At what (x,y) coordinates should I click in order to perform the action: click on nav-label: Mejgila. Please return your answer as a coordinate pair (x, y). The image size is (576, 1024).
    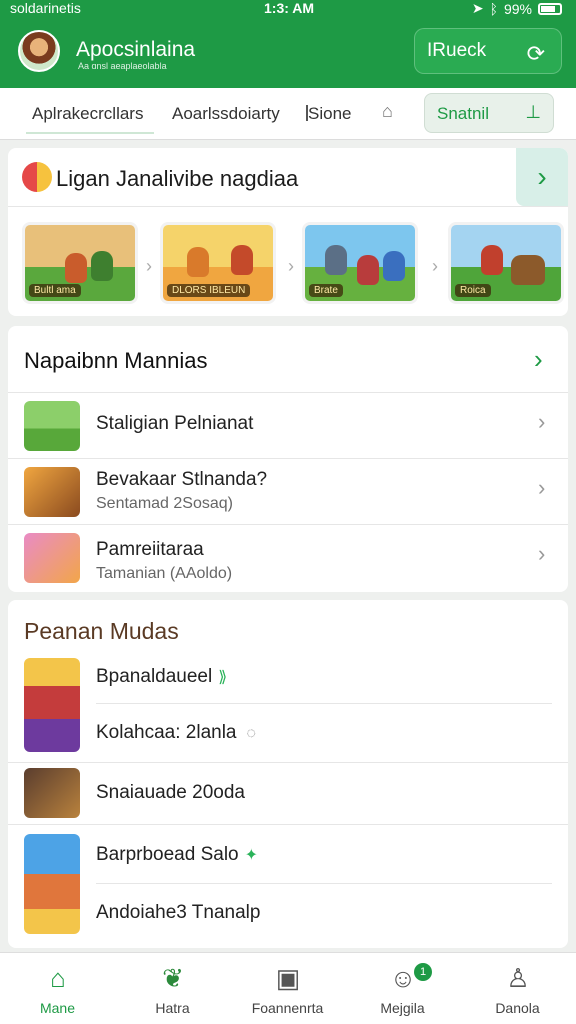
    Looking at the image, I should click on (402, 1008).